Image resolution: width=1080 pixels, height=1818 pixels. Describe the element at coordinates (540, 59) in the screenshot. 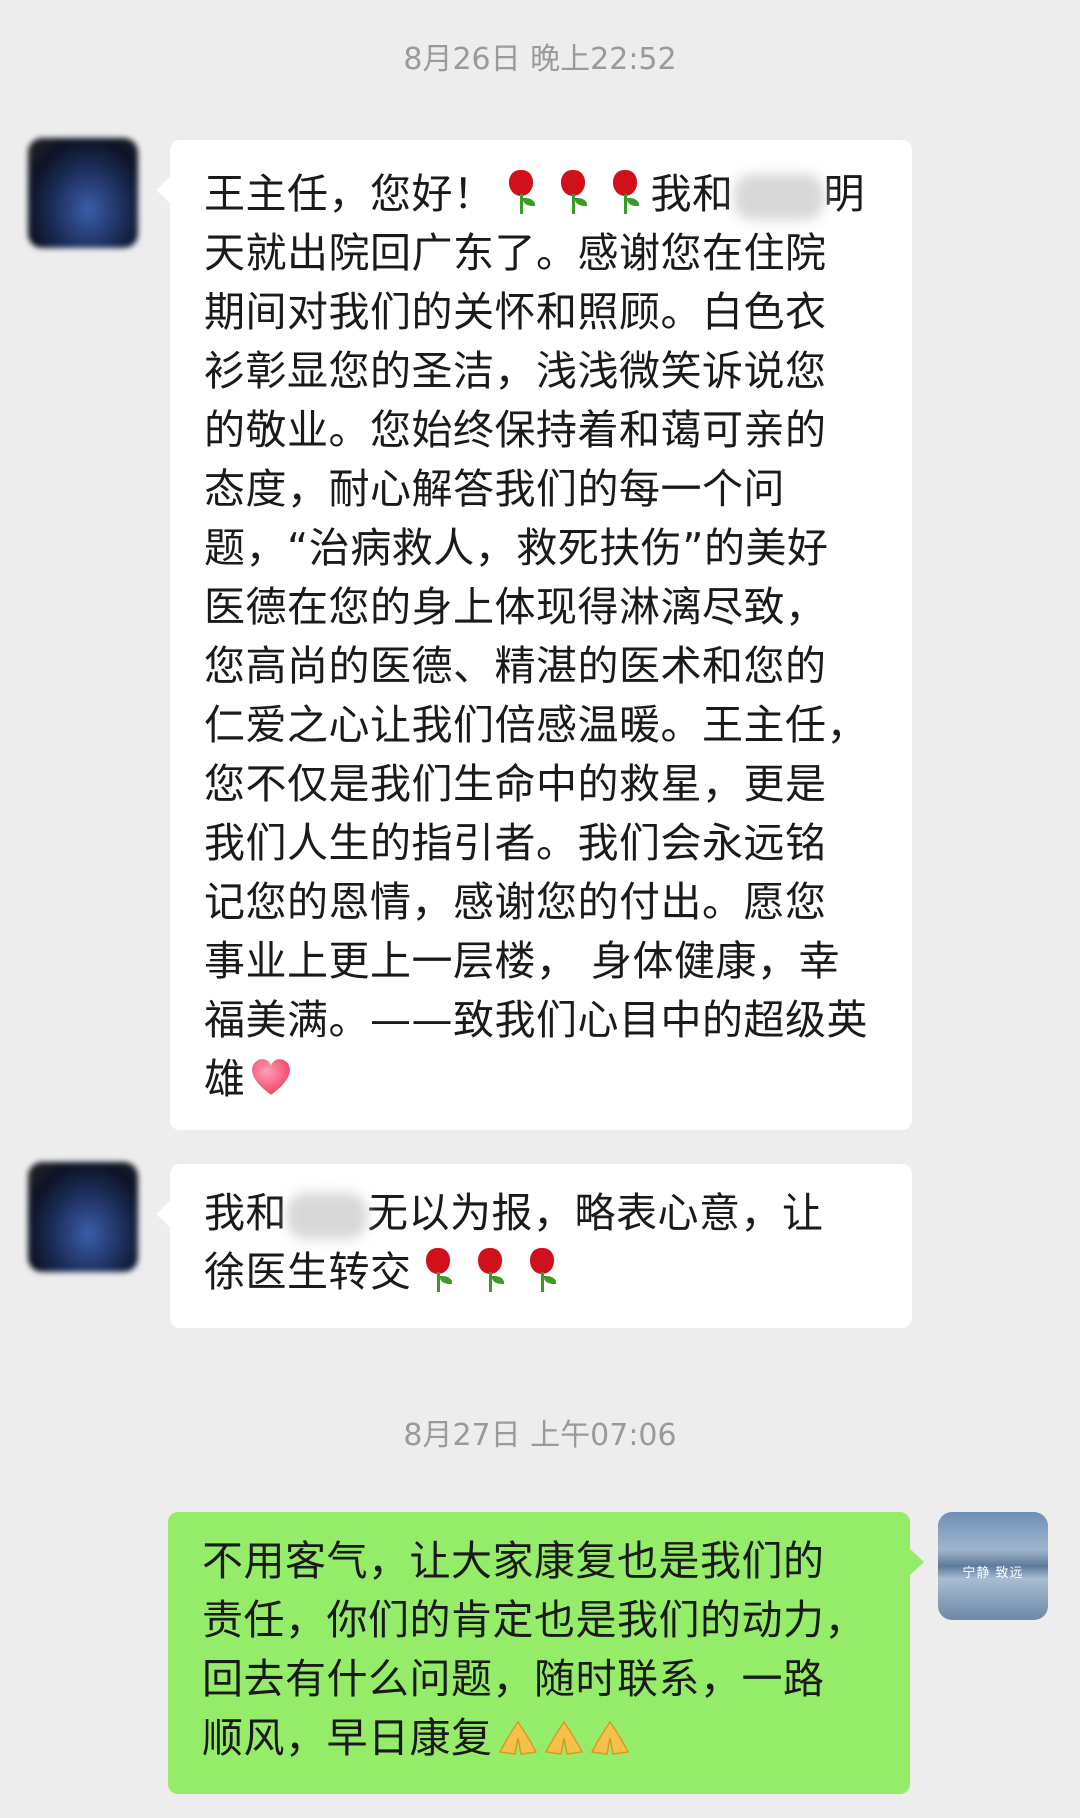

I see `timestamp: 8月26日 晚上22:52` at that location.